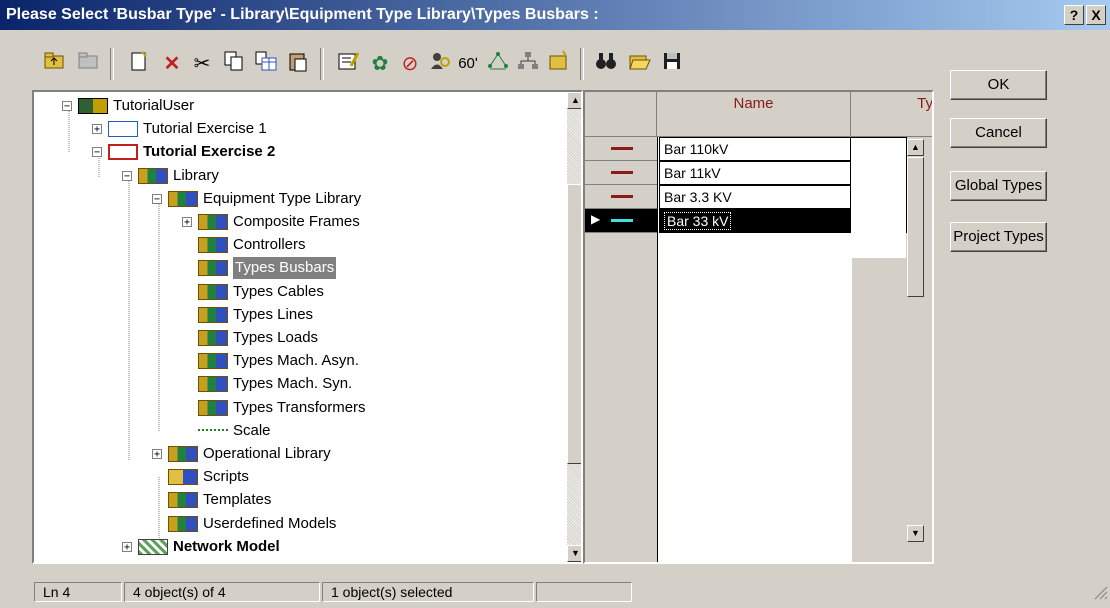 The height and width of the screenshot is (608, 1110). Describe the element at coordinates (998, 133) in the screenshot. I see `cancel-button: Cancel` at that location.